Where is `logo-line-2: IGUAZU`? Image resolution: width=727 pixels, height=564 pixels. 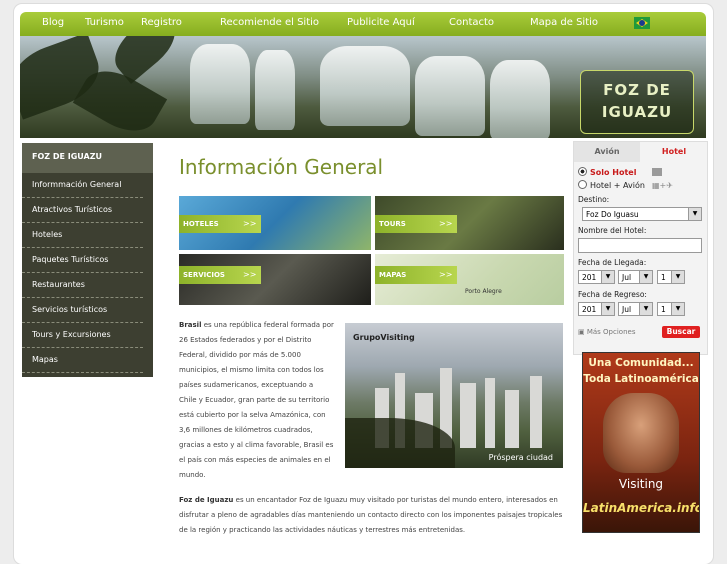 logo-line-2: IGUAZU is located at coordinates (637, 112).